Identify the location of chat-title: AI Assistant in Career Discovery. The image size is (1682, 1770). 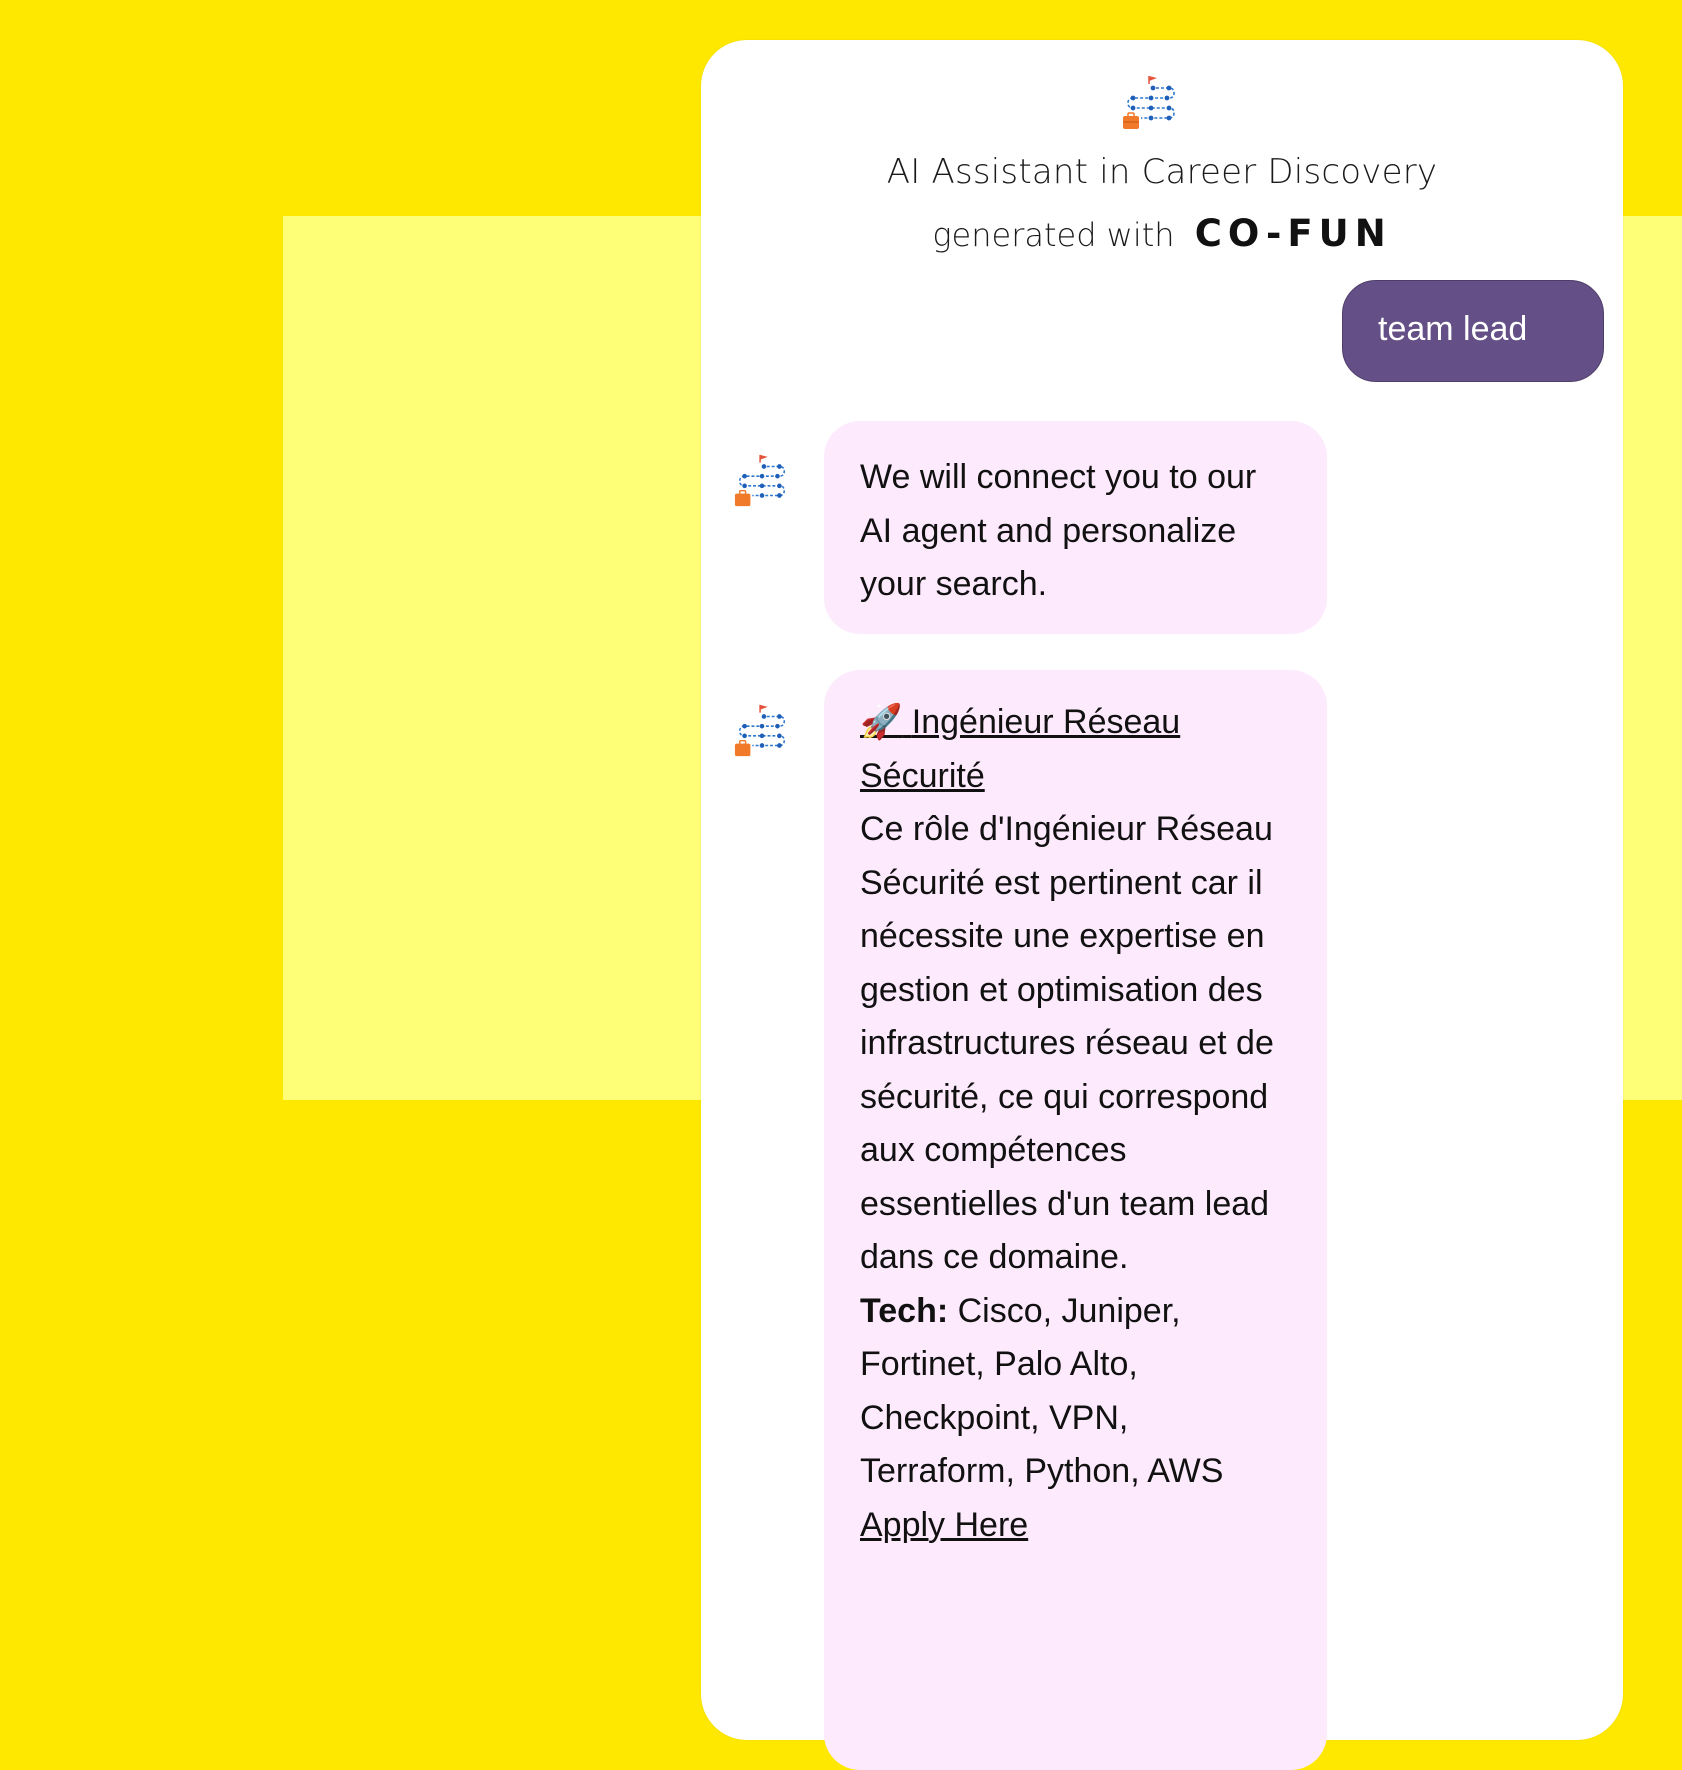
(1162, 172).